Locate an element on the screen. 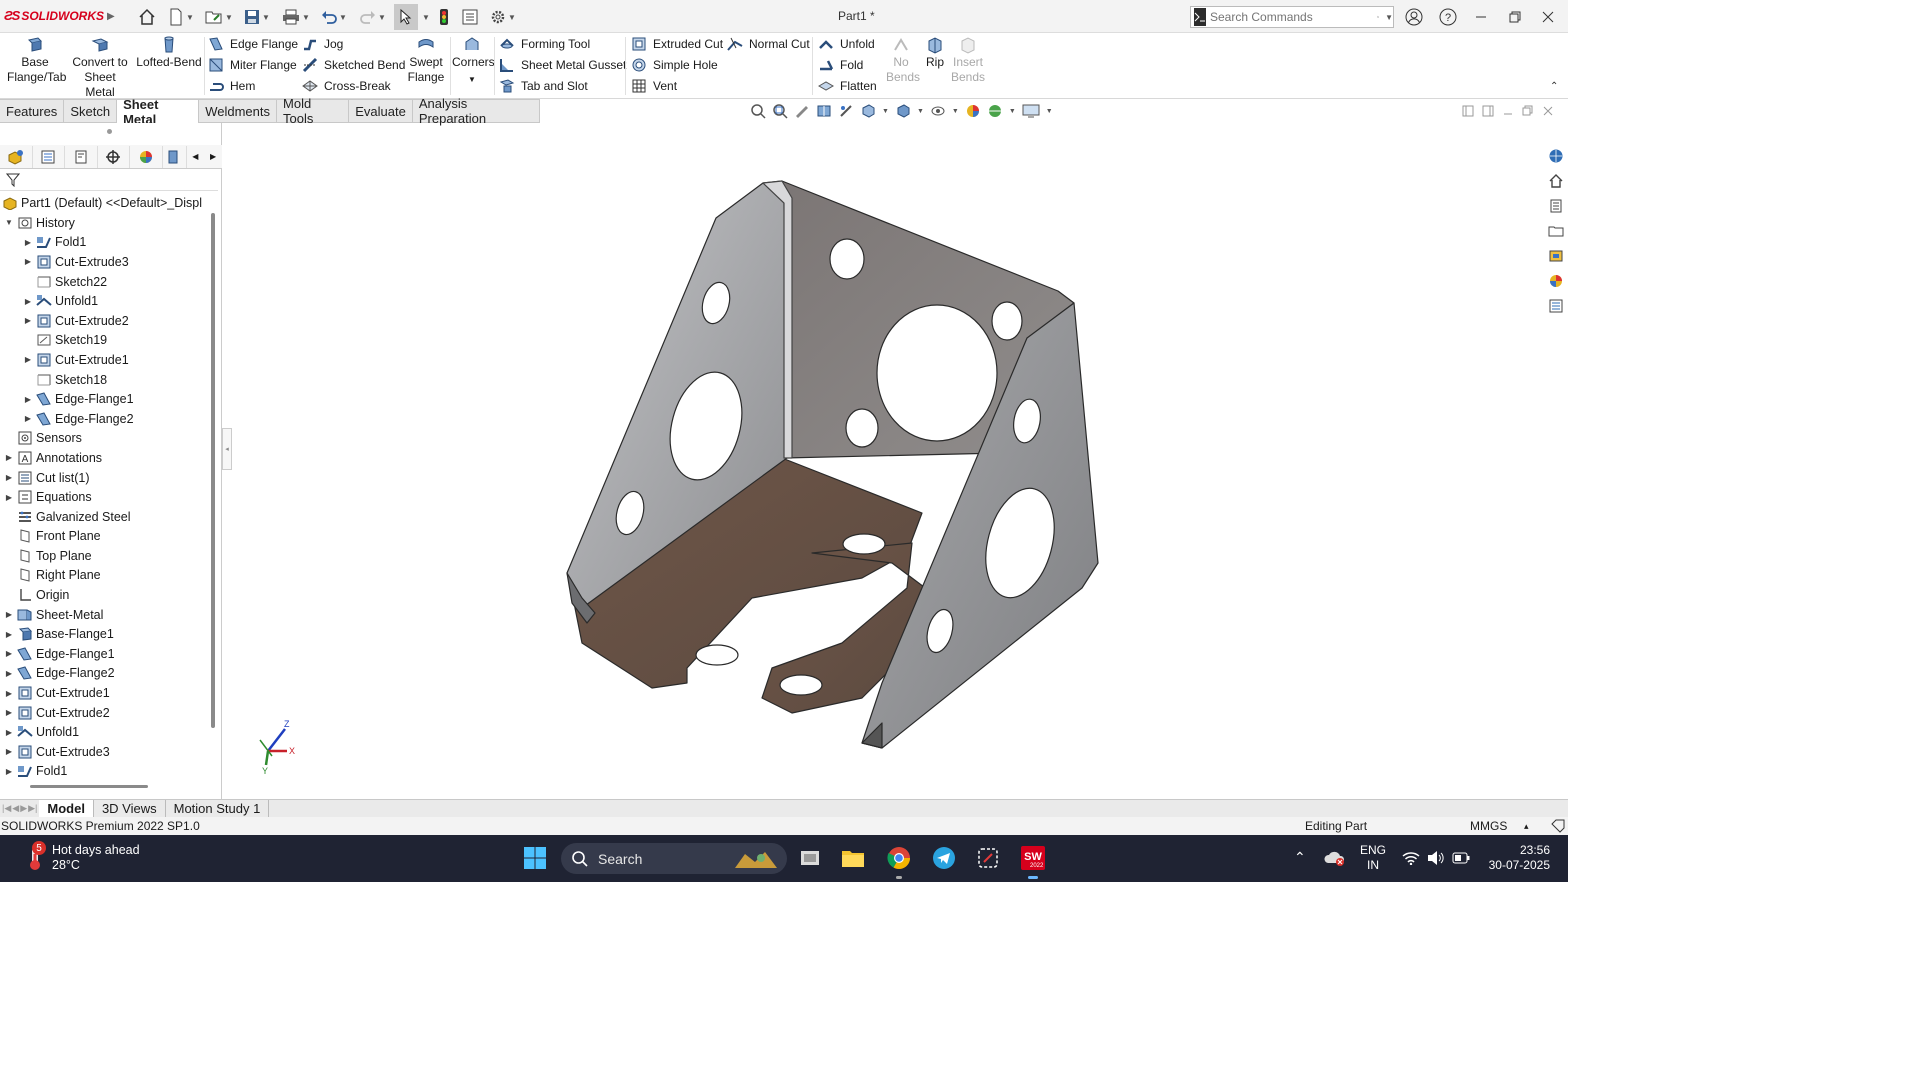 This screenshot has height=1079, width=1919. rebuild-button is located at coordinates (444, 17).